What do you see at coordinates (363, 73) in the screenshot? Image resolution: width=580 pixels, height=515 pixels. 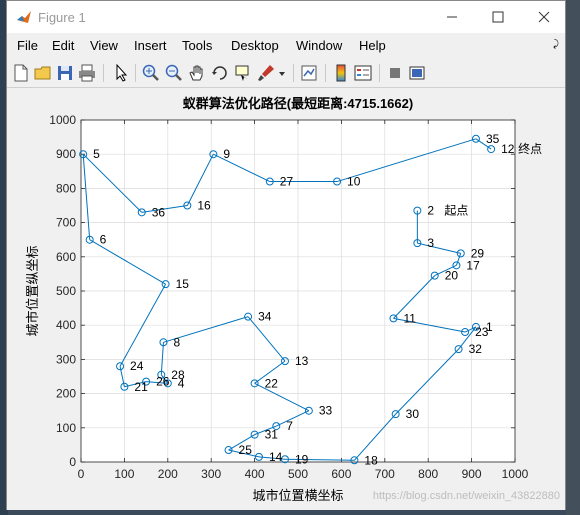 I see `legend-icon` at bounding box center [363, 73].